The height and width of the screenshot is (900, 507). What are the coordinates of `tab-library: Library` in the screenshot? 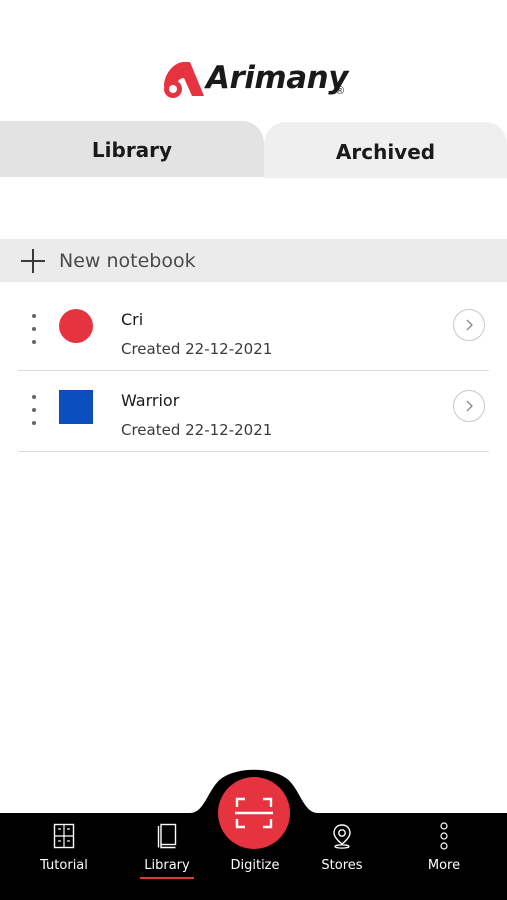 It's located at (132, 149).